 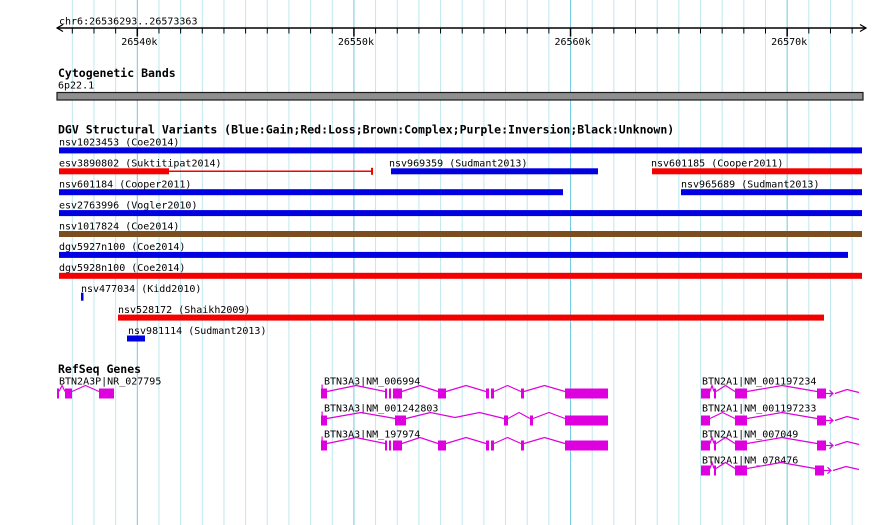 I want to click on variant-label: esv2763996 (Vogler2010), so click(x=128, y=205).